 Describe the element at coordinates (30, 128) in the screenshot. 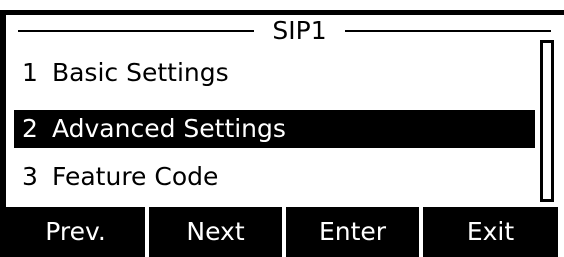

I see `menu-item-number: 2` at that location.